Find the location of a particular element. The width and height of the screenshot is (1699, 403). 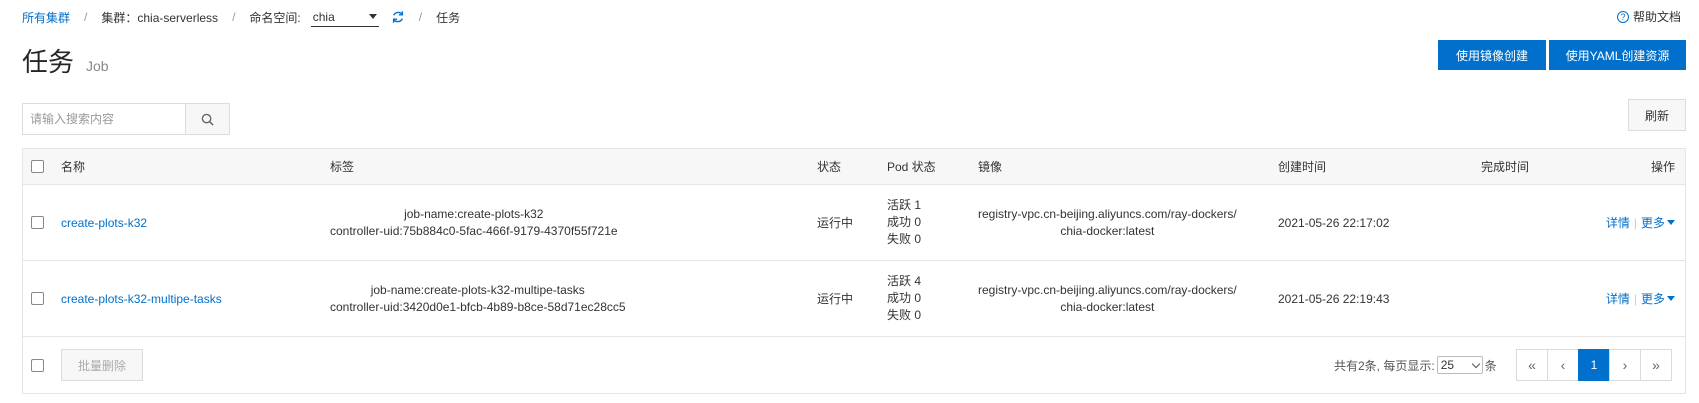

help-docs-link: ? 帮助文档 is located at coordinates (1648, 16).